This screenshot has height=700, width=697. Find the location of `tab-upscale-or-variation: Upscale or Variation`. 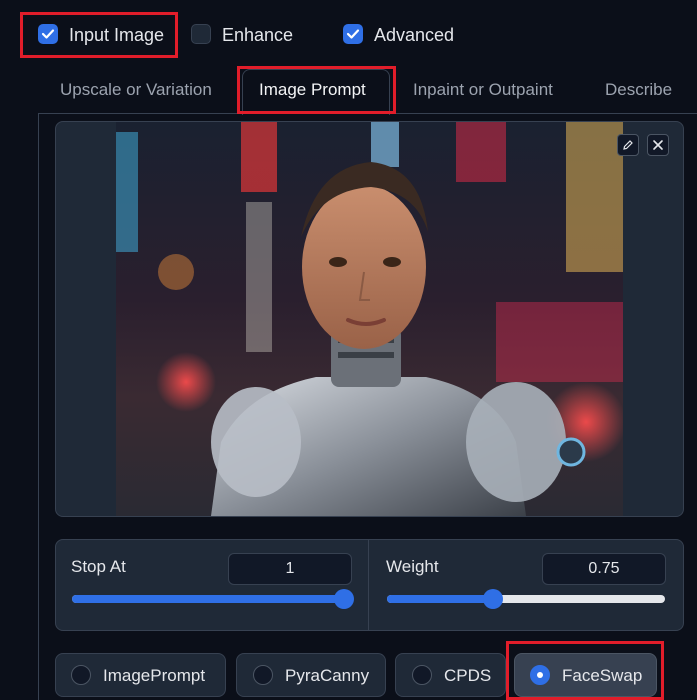

tab-upscale-or-variation: Upscale or Variation is located at coordinates (136, 90).